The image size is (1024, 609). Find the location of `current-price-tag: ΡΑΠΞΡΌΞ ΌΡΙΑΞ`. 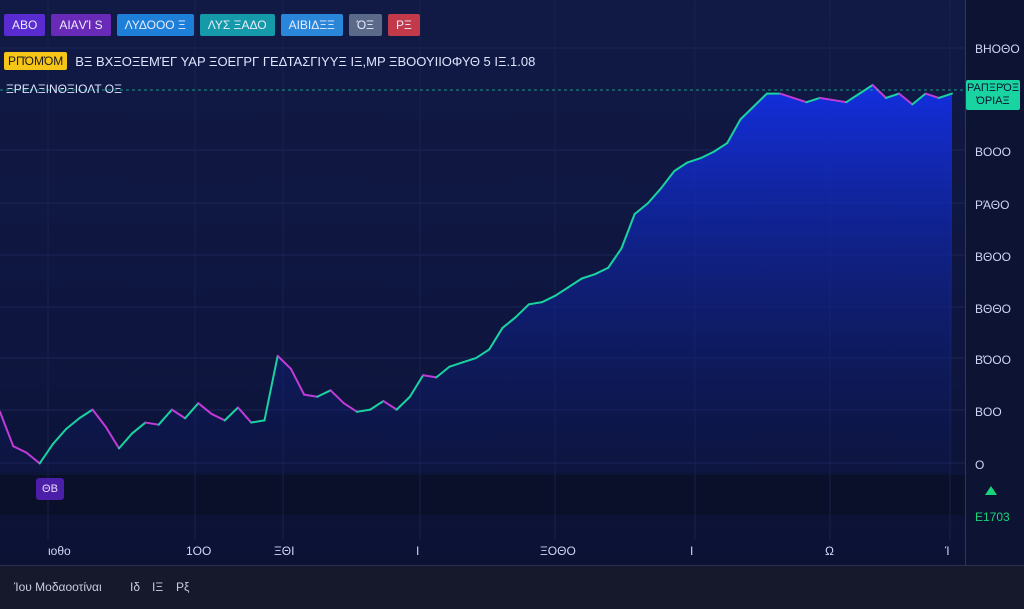

current-price-tag: ΡΑΠΞΡΌΞ ΌΡΙΑΞ is located at coordinates (993, 95).